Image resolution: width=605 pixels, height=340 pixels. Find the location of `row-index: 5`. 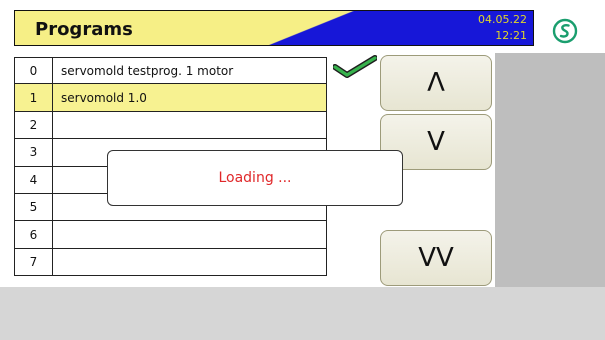

row-index: 5 is located at coordinates (34, 207).